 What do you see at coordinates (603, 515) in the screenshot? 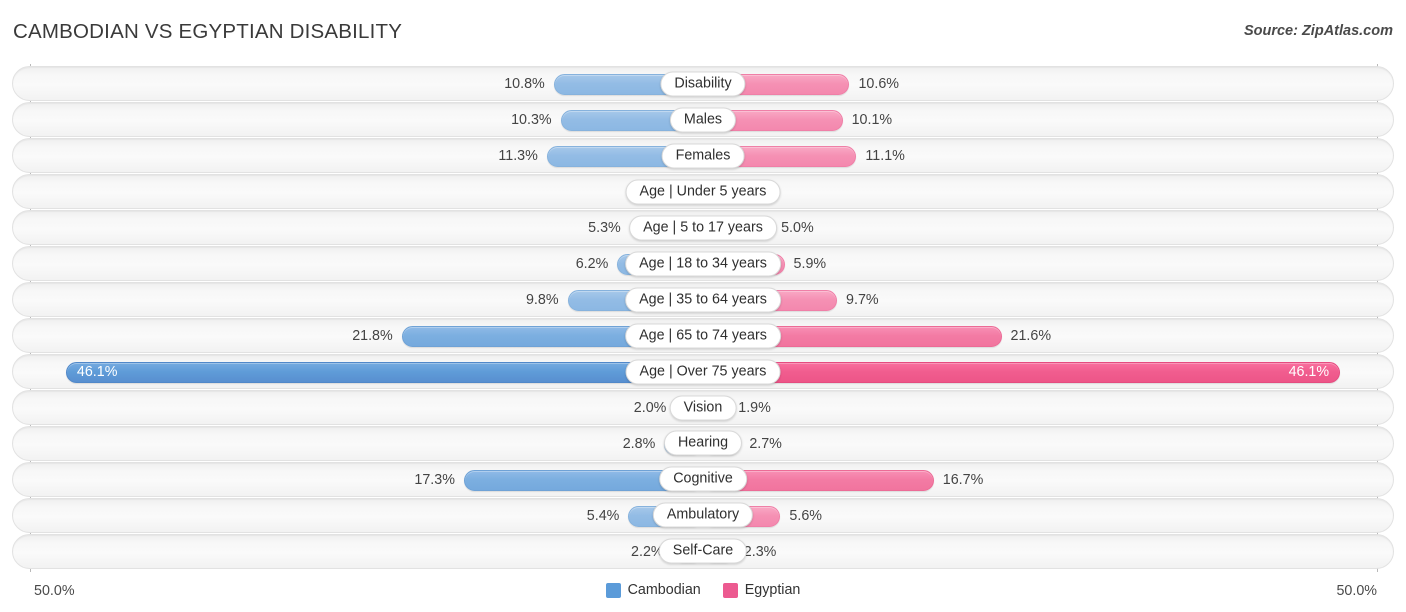
I see `value-label-cambodian: 5.4%` at bounding box center [603, 515].